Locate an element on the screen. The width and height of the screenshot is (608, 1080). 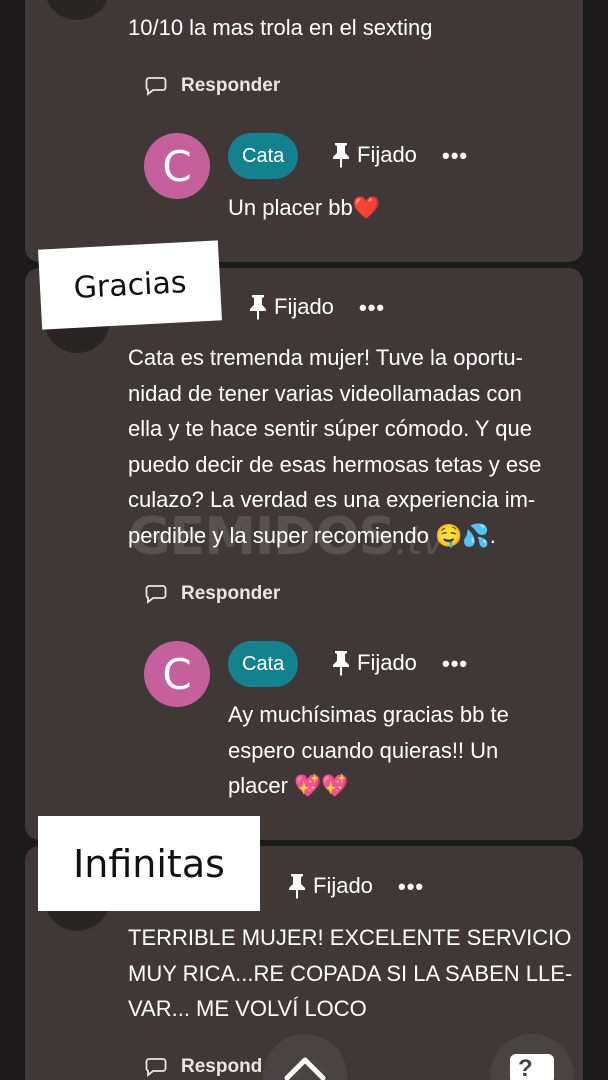
help-icon: ? is located at coordinates (532, 1067).